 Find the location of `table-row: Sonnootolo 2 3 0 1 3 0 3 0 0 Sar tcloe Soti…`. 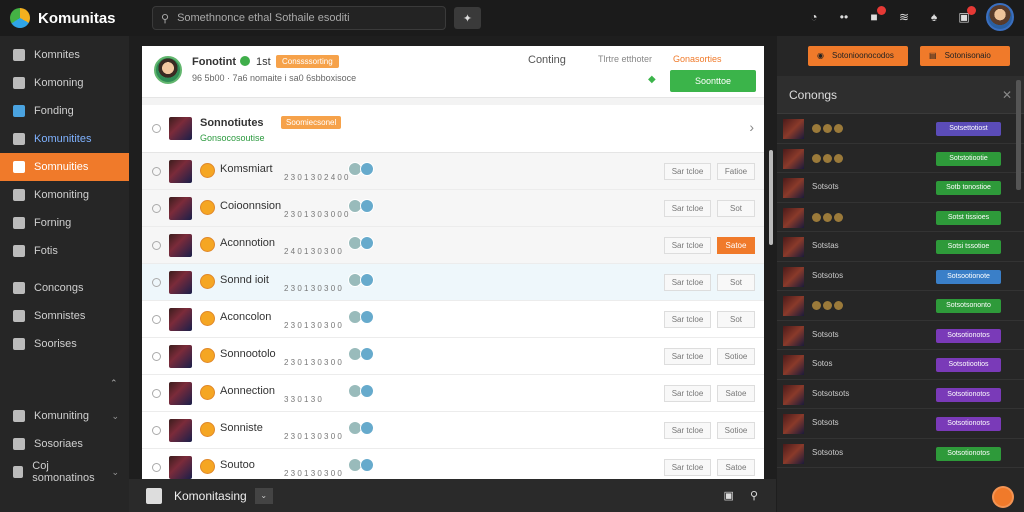

table-row: Sonnootolo 2 3 0 1 3 0 3 0 0 Sar tcloe Soti… is located at coordinates (453, 356).